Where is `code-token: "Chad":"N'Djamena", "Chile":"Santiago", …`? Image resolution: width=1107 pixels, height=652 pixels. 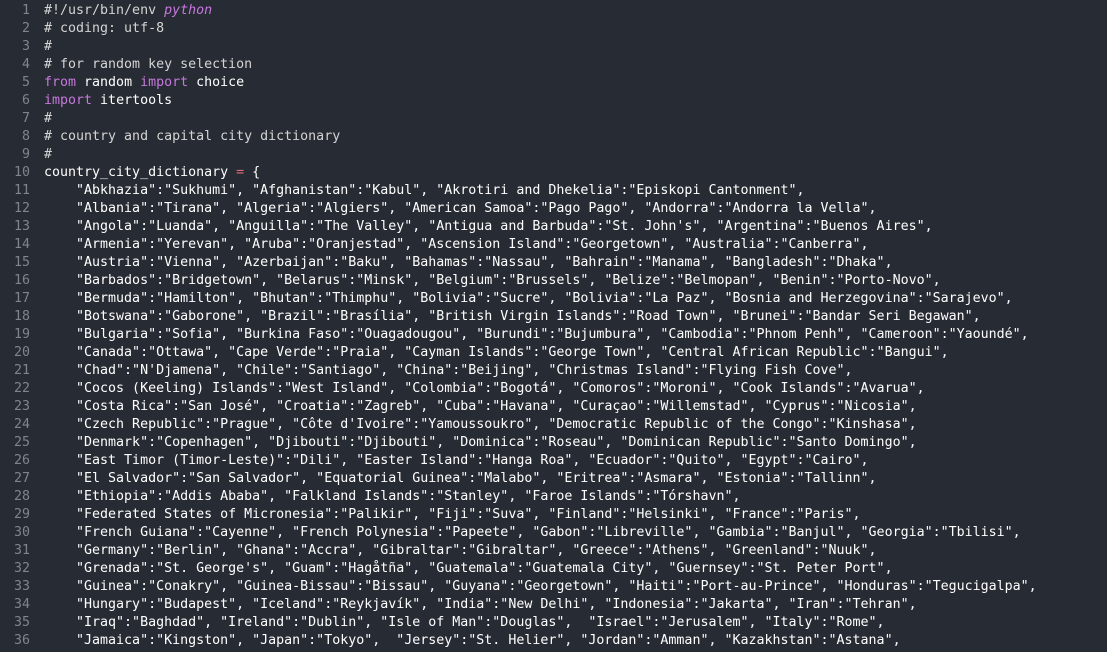
code-token: "Chad":"N'Djamena", "Chile":"Santiago", … is located at coordinates (448, 370).